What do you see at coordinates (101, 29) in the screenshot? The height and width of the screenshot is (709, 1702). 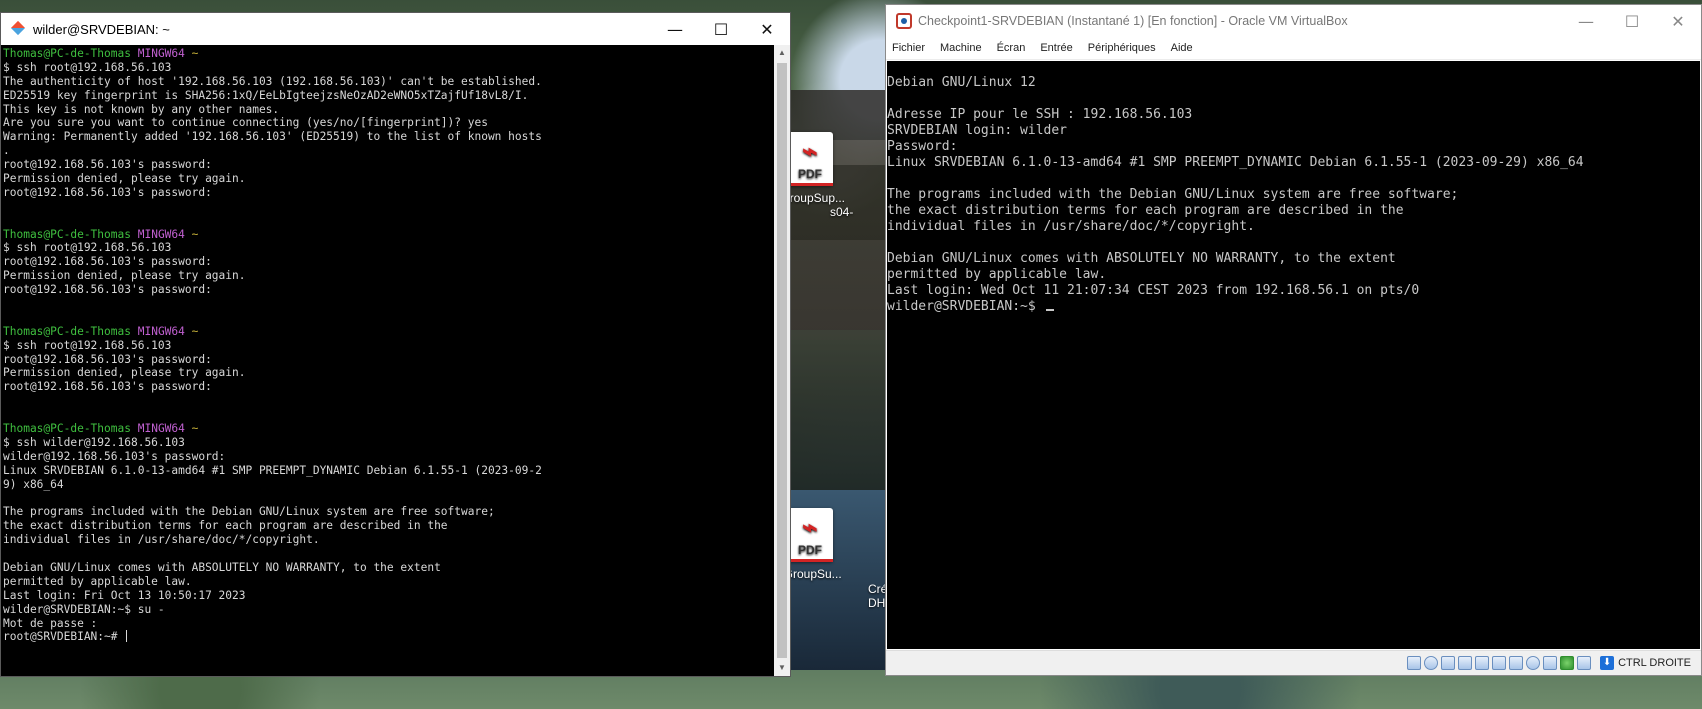 I see `window-title: wilder@SRVDEBIAN: ~` at bounding box center [101, 29].